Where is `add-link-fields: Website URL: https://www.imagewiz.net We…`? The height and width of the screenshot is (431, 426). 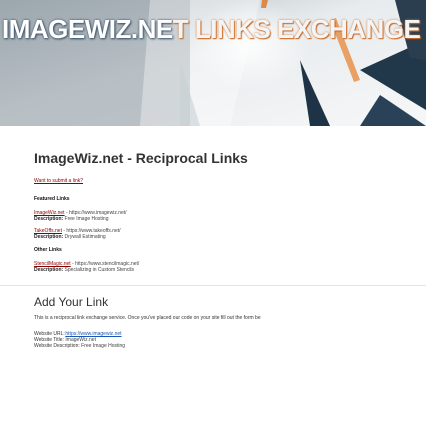 add-link-fields: Website URL: https://www.imagewiz.net We… is located at coordinates (230, 340).